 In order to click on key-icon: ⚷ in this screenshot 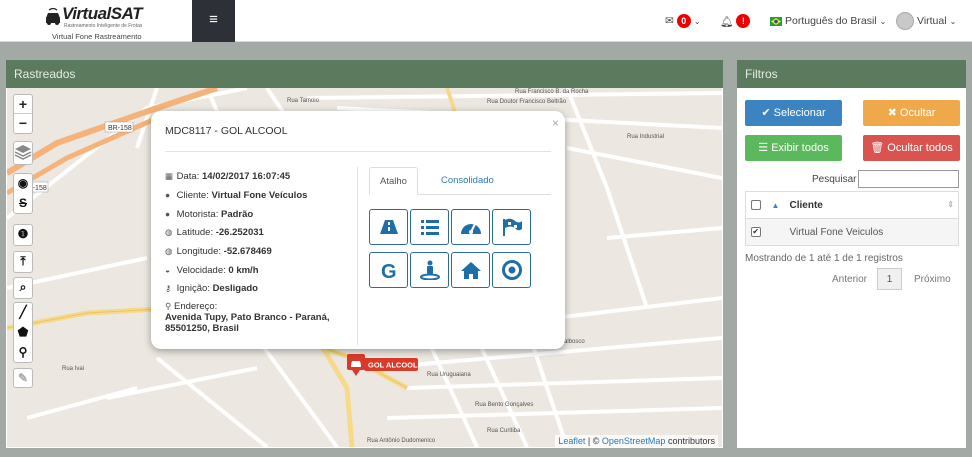, I will do `click(168, 288)`.